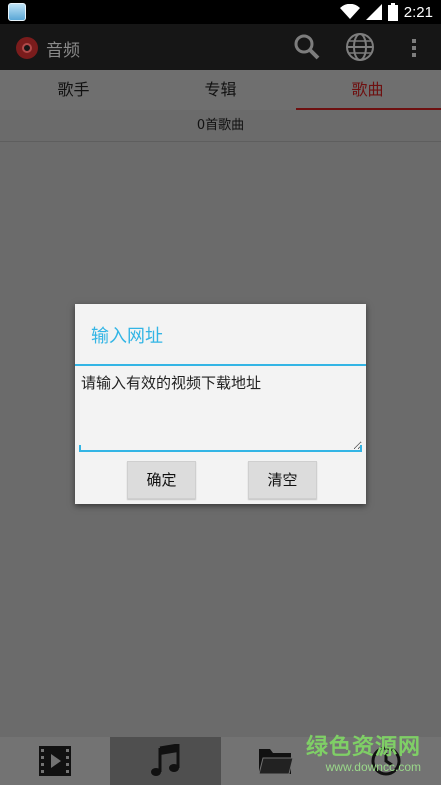 The width and height of the screenshot is (441, 785). I want to click on input-edge-left, so click(80, 448).